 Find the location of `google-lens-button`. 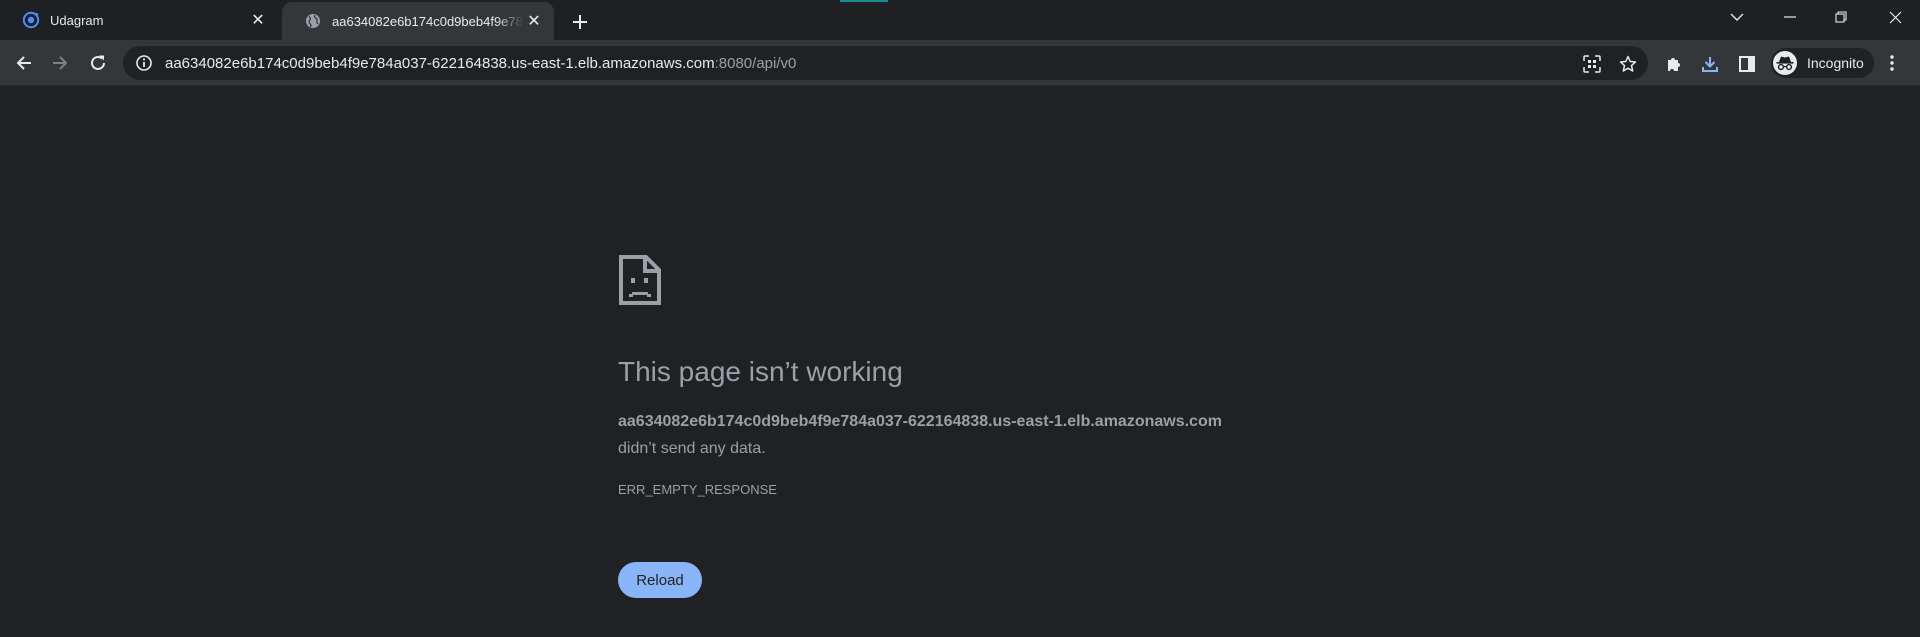

google-lens-button is located at coordinates (1592, 64).